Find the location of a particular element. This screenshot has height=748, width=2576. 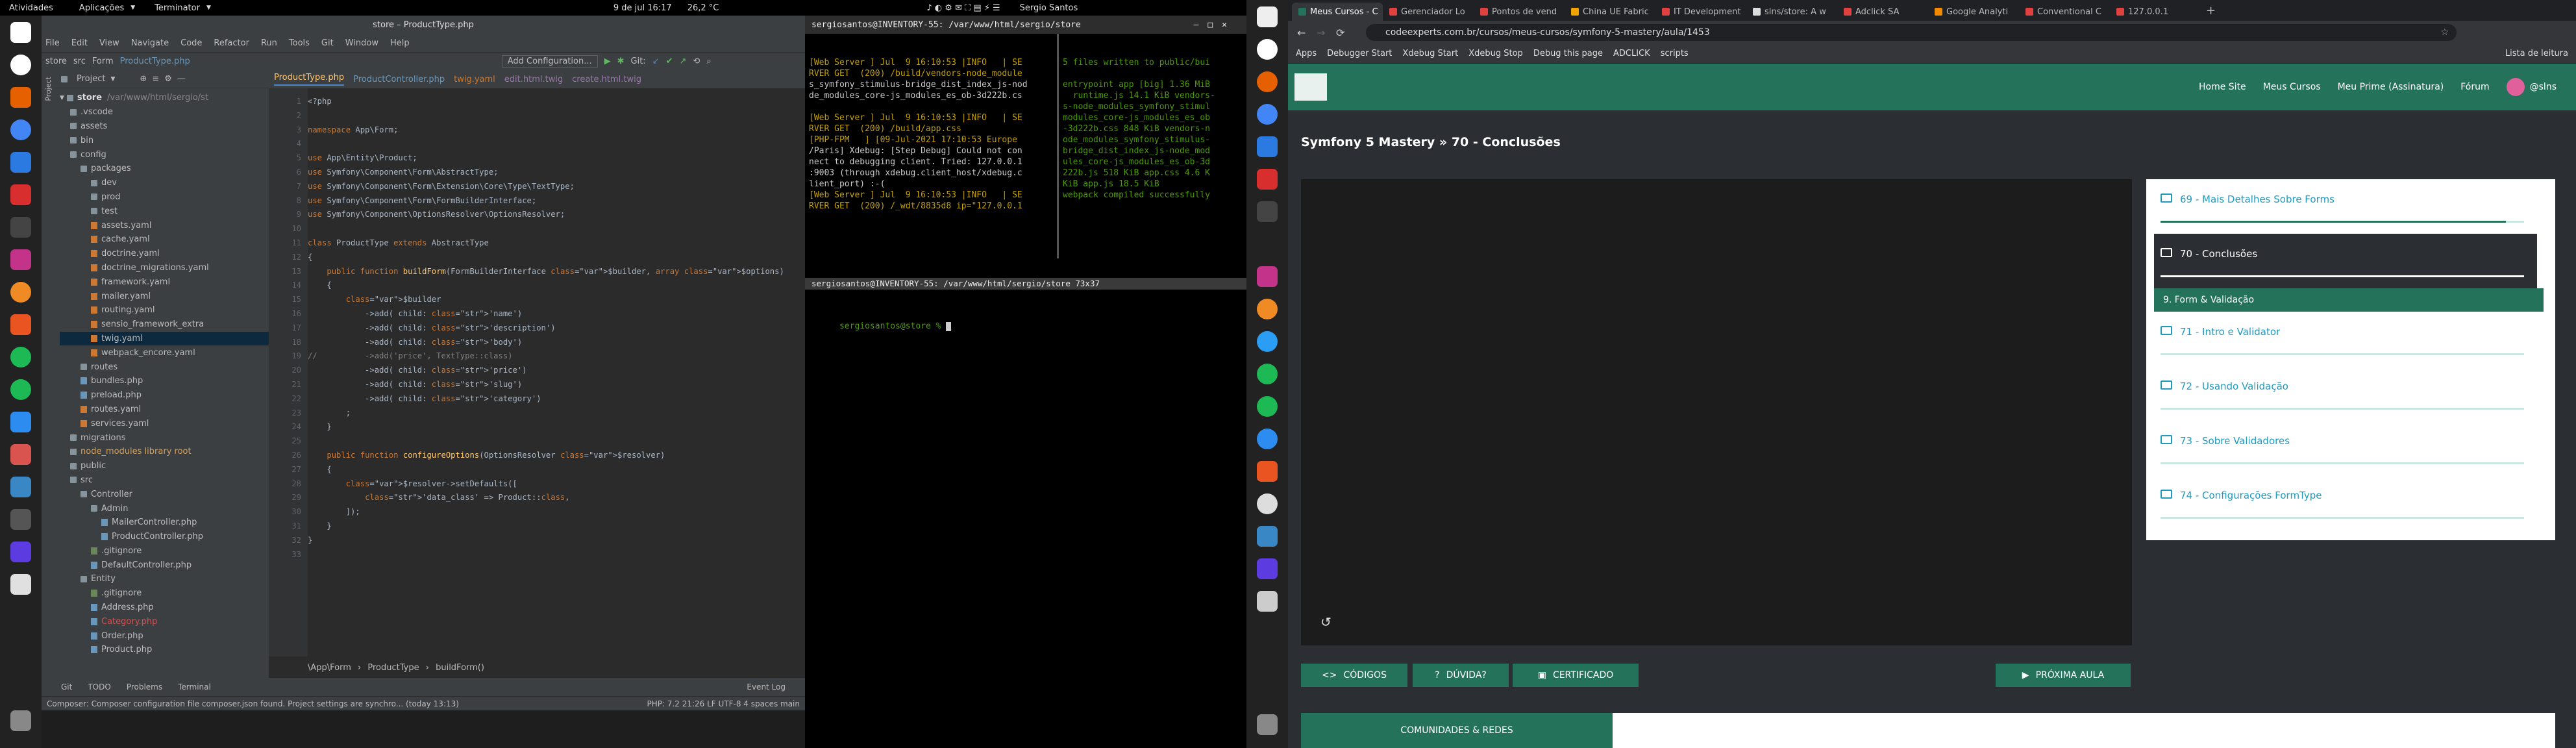

tree-file: cache.yaml is located at coordinates (164, 239).